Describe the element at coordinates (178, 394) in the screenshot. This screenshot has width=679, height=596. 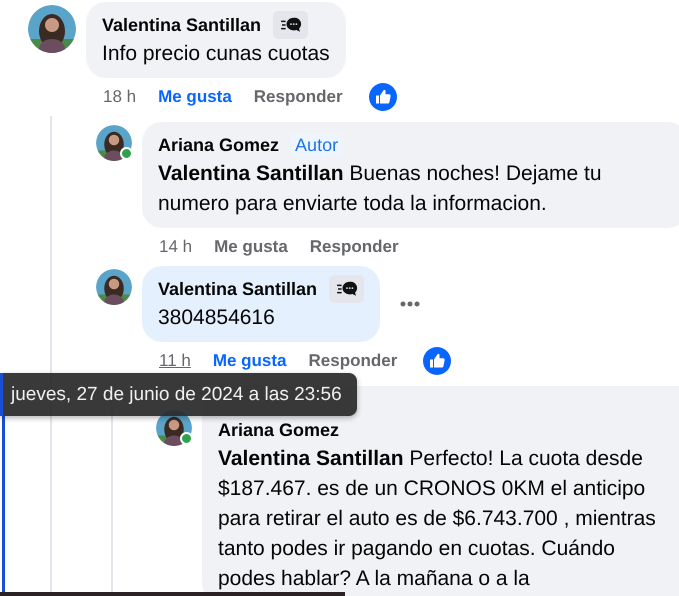
I see `date-tooltip: jueves, 27 de junio de 2024 a las 23:56` at that location.